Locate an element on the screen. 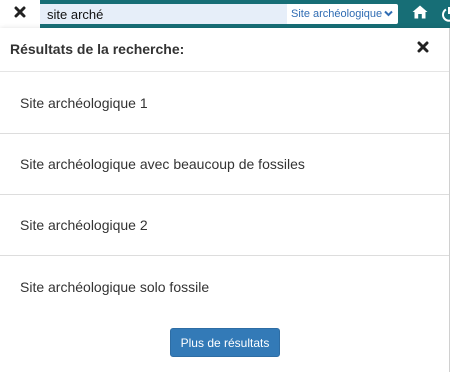 The height and width of the screenshot is (372, 450). search-scope-label: Site archéologique is located at coordinates (337, 14).